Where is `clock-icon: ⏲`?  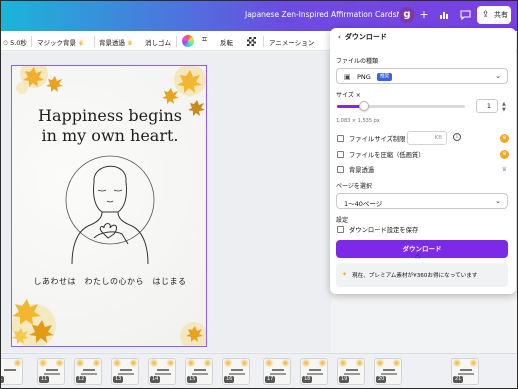 clock-icon: ⏲ is located at coordinates (6, 43).